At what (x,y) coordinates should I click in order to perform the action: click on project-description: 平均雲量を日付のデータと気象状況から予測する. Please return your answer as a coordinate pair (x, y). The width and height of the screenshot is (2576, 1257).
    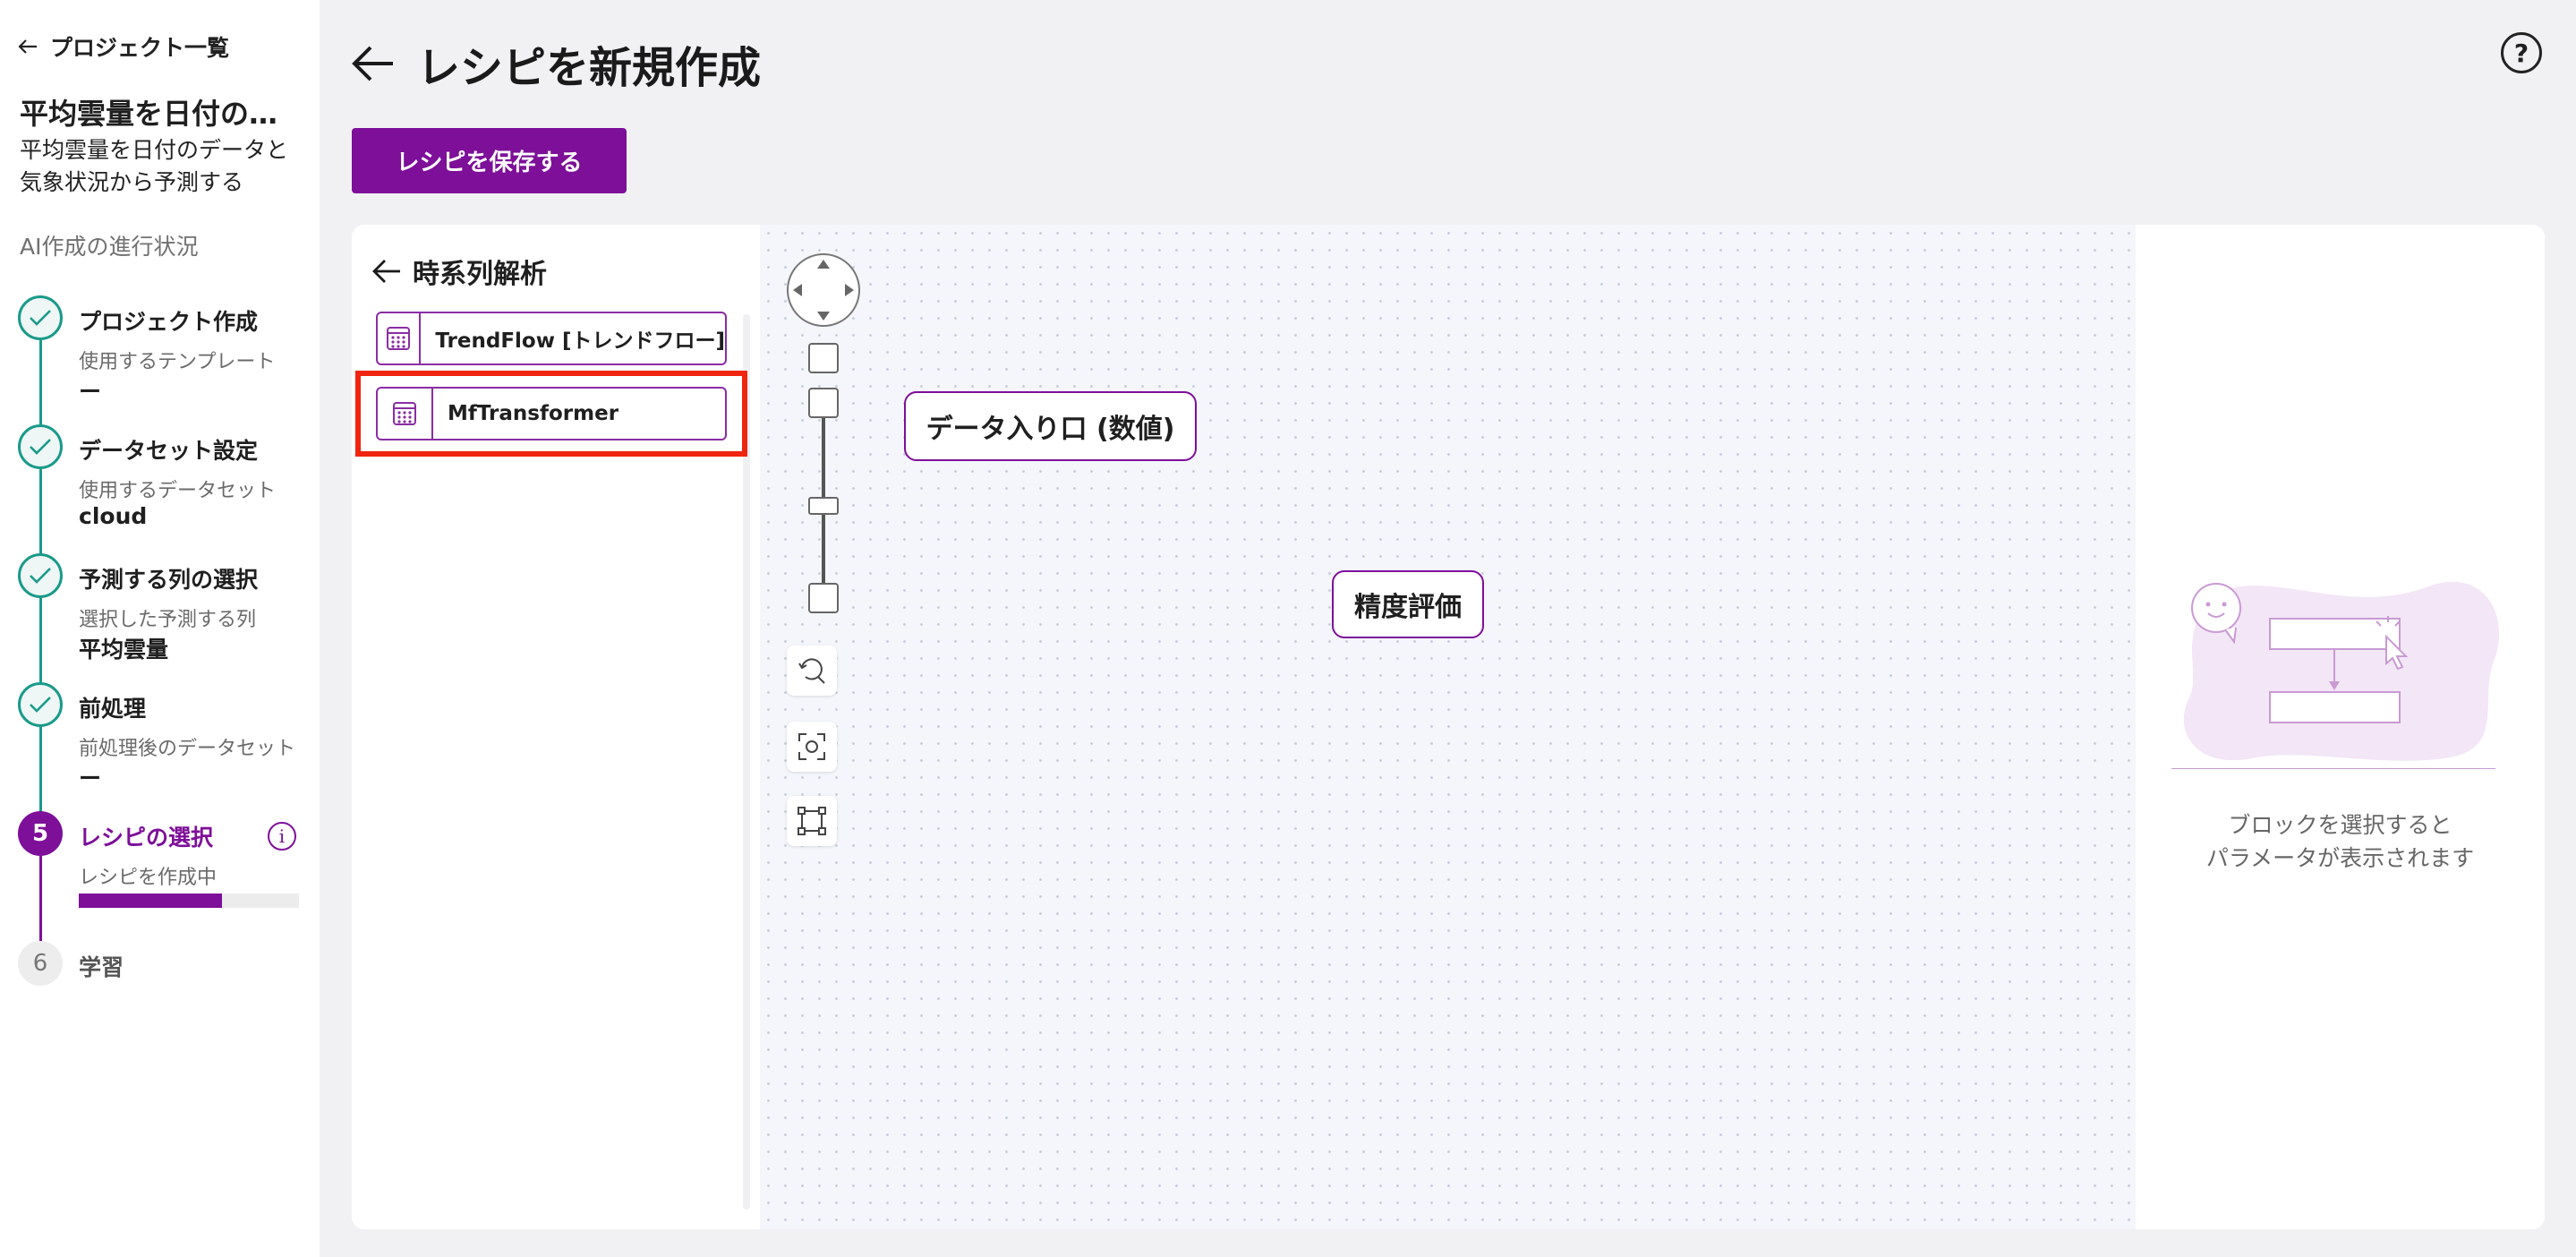
    Looking at the image, I should click on (154, 166).